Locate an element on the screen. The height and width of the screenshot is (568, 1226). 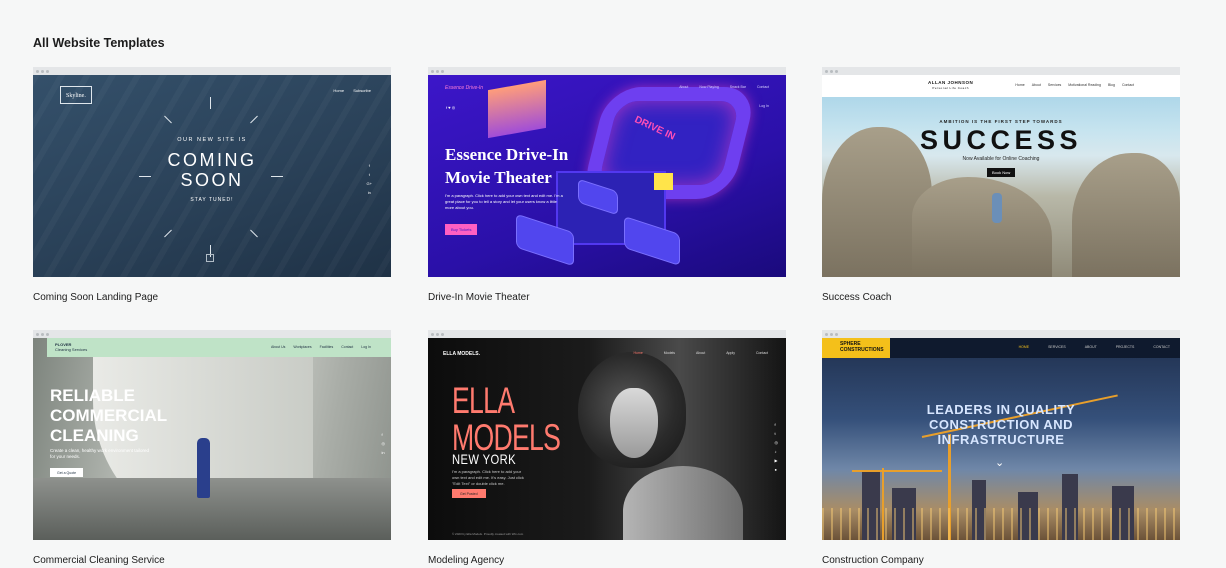
preview-logo-sub: Personal Life Coach is located at coordinates (950, 88).